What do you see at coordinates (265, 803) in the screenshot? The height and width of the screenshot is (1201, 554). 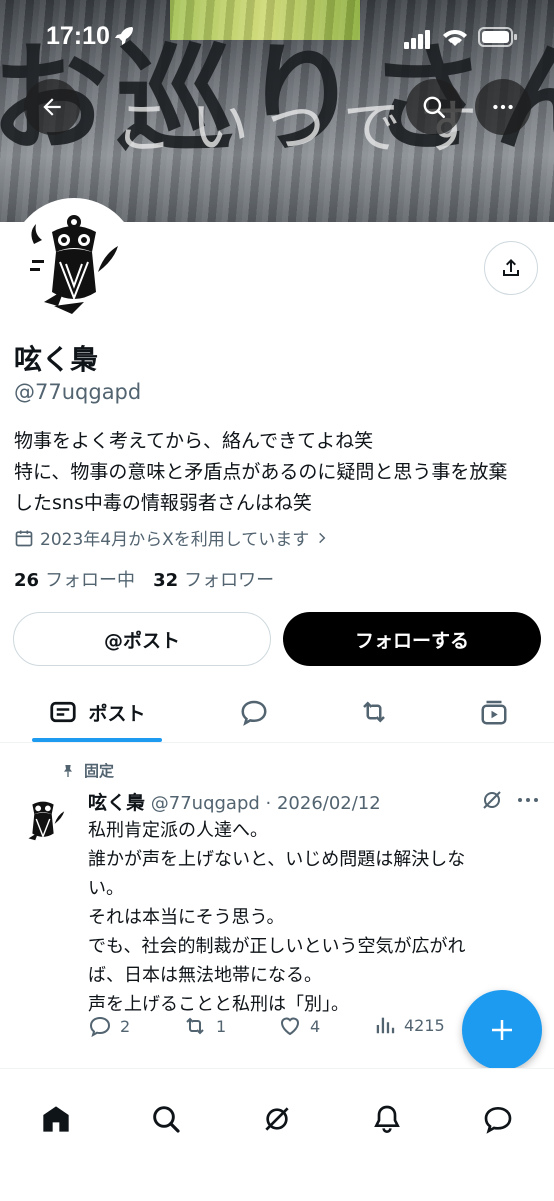 I see `tweet-handle-date: @77uqgapd · 2026/02/12` at bounding box center [265, 803].